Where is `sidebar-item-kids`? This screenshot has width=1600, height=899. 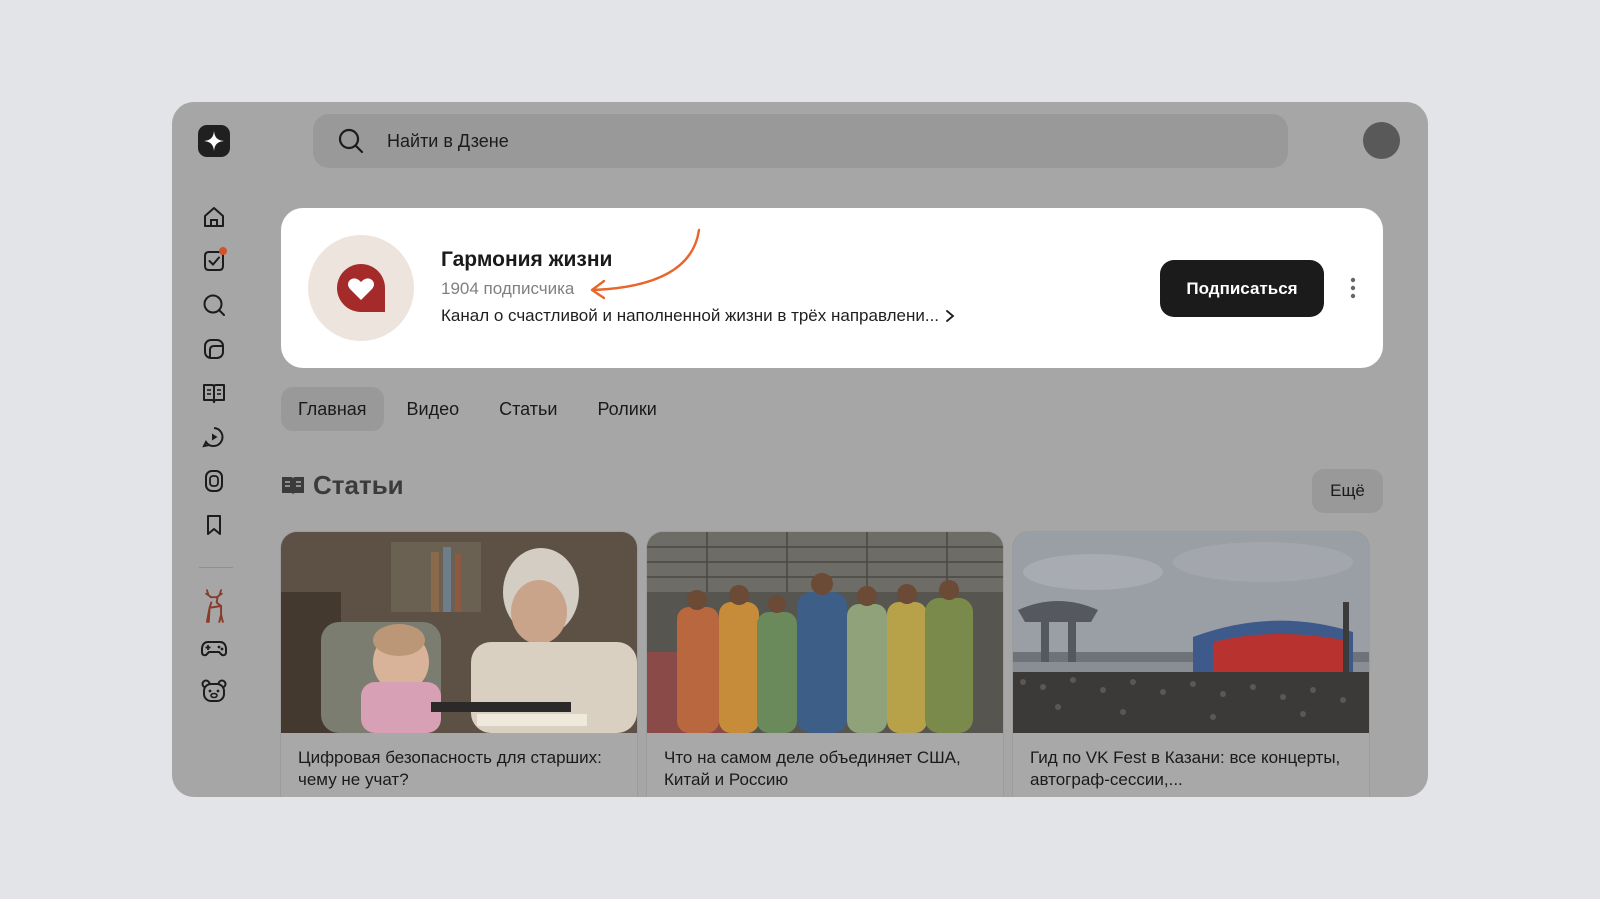 sidebar-item-kids is located at coordinates (214, 691).